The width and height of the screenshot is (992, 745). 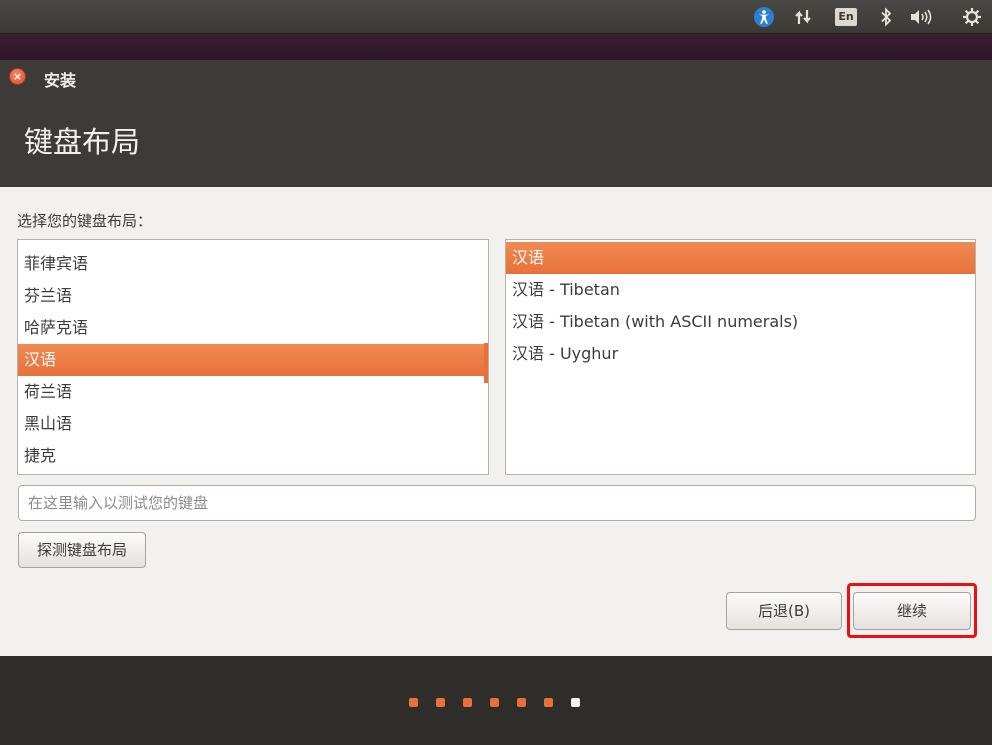 What do you see at coordinates (253, 264) in the screenshot?
I see `layout-item: 菲律宾语` at bounding box center [253, 264].